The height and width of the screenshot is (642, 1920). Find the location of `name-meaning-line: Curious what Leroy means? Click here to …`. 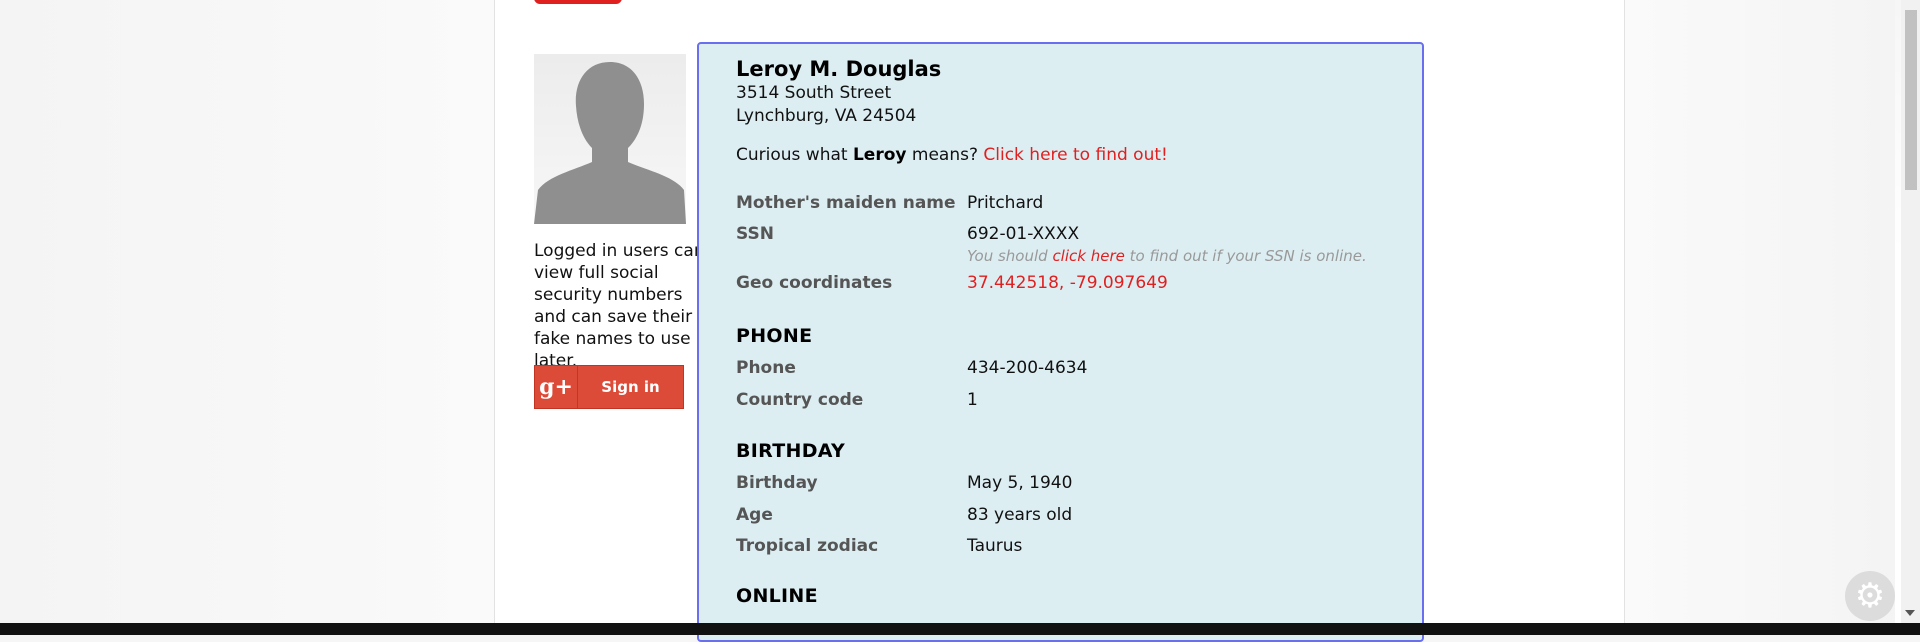

name-meaning-line: Curious what Leroy means? Click here to … is located at coordinates (1064, 155).